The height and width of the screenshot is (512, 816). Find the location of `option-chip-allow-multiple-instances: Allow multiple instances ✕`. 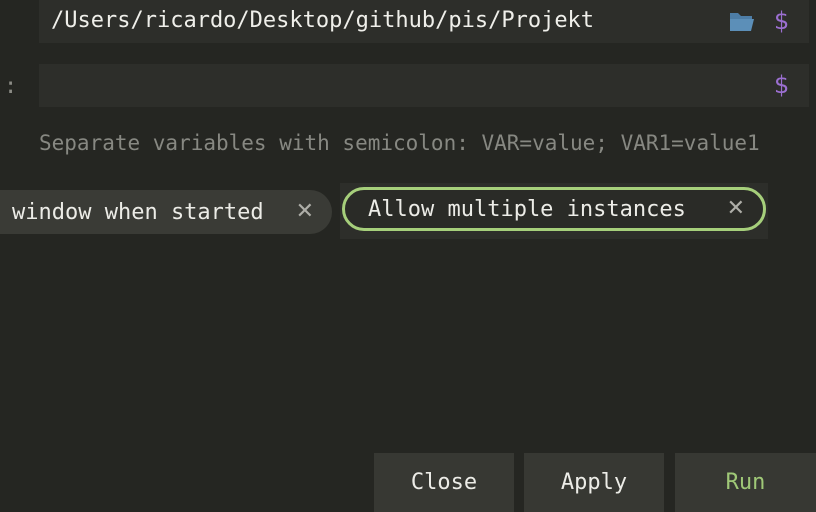

option-chip-allow-multiple-instances: Allow multiple instances ✕ is located at coordinates (554, 209).